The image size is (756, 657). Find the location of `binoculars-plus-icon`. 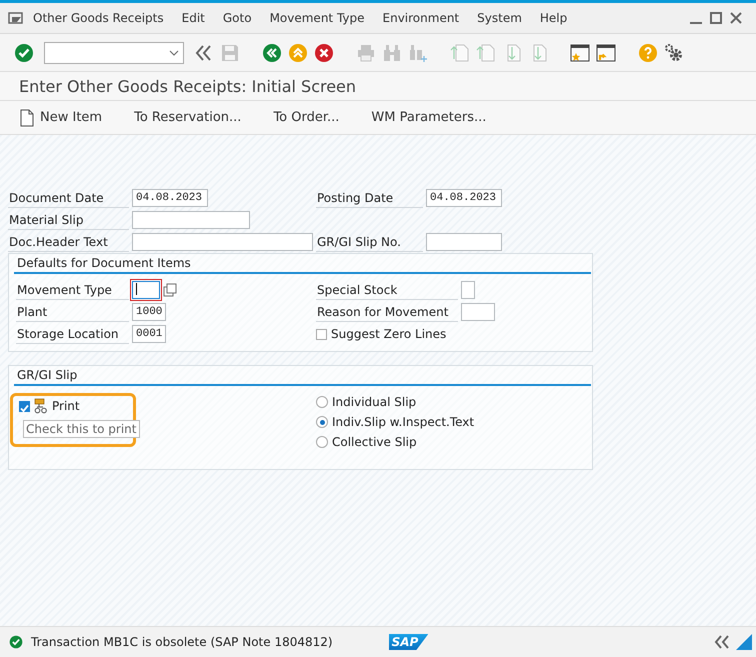

binoculars-plus-icon is located at coordinates (418, 52).